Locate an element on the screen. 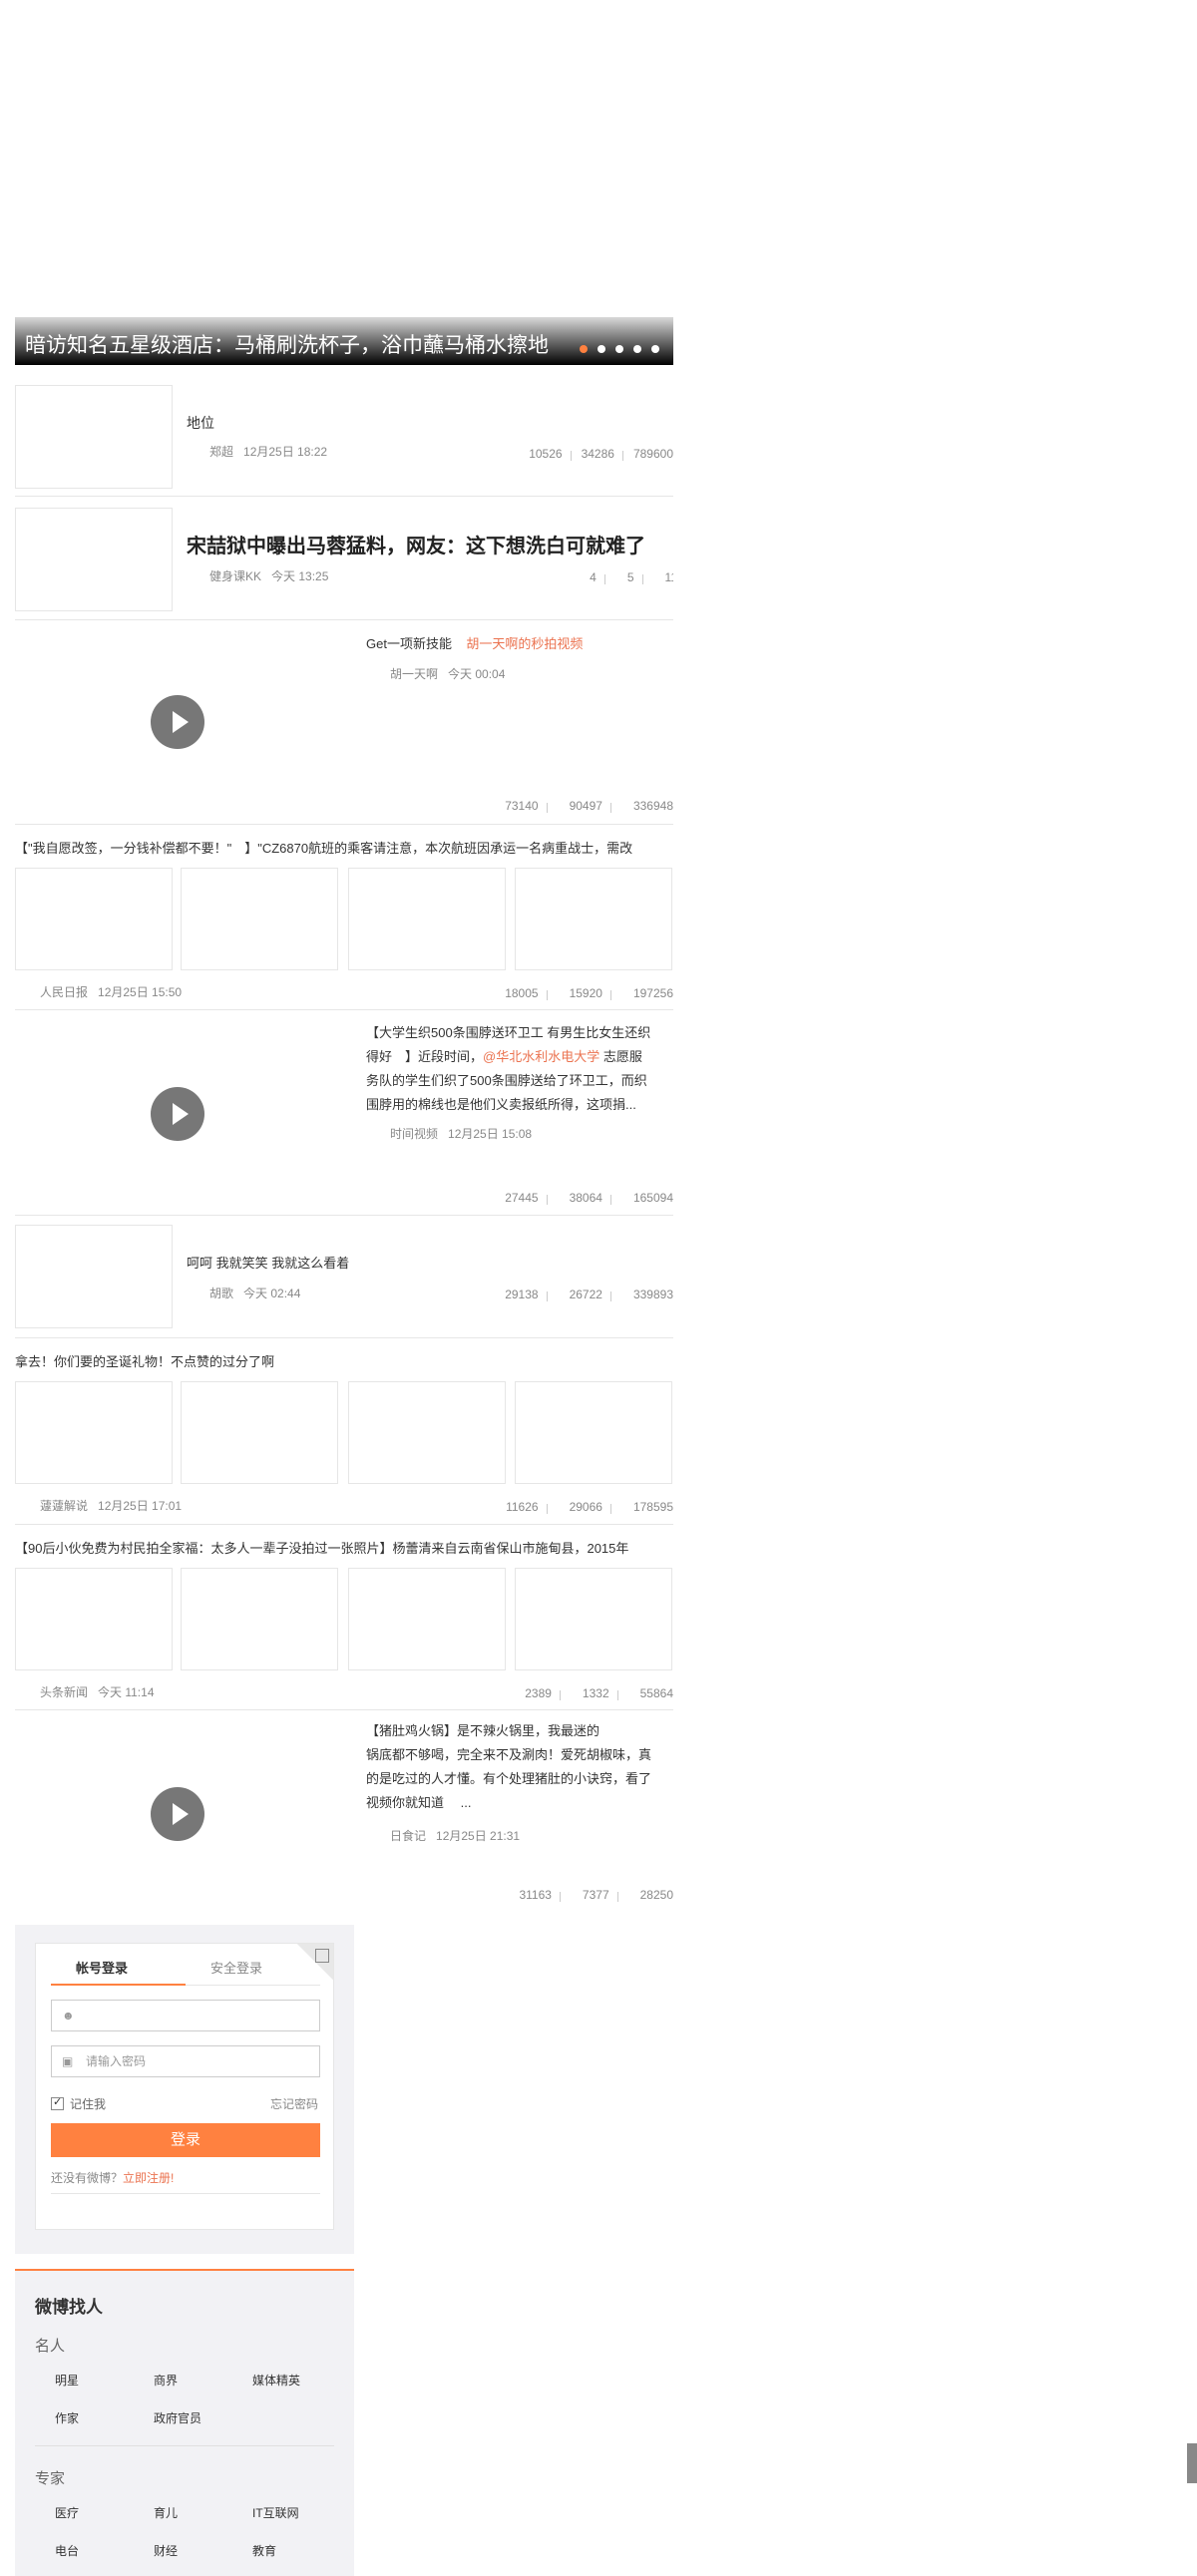 This screenshot has height=2576, width=1197. remember-me: 记住我 is located at coordinates (78, 2104).